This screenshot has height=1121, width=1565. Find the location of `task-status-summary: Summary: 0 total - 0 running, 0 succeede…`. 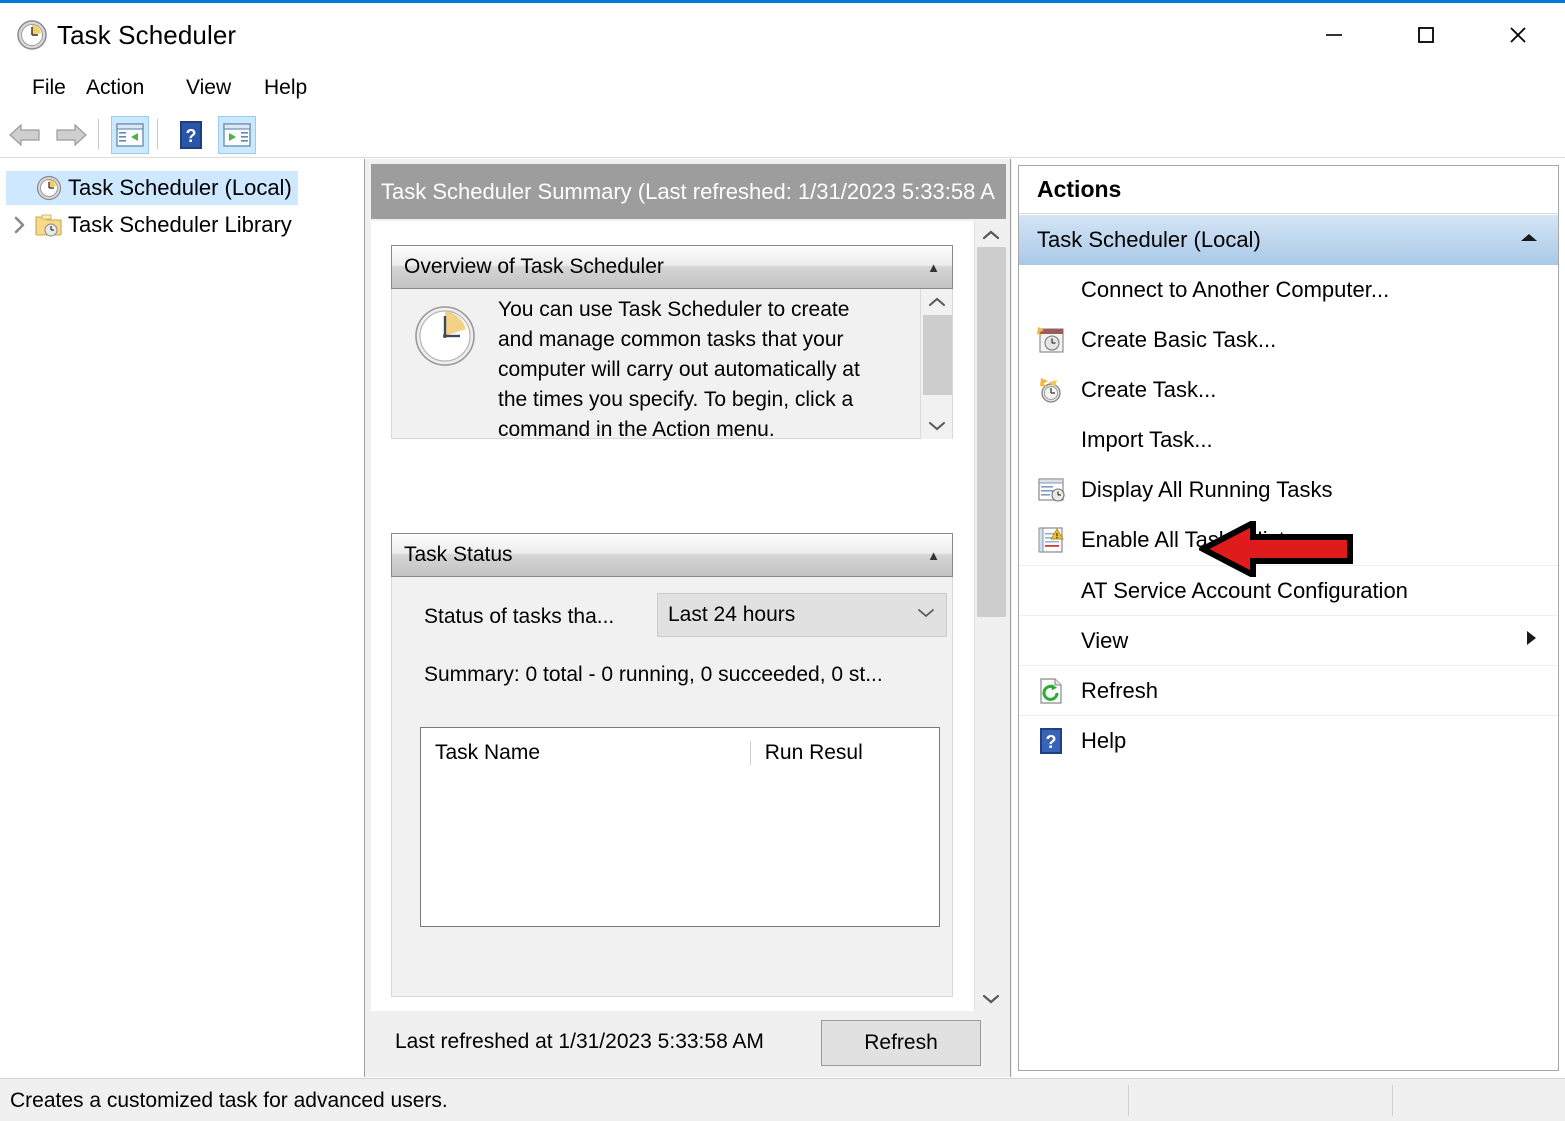

task-status-summary: Summary: 0 total - 0 running, 0 succeede… is located at coordinates (653, 674).